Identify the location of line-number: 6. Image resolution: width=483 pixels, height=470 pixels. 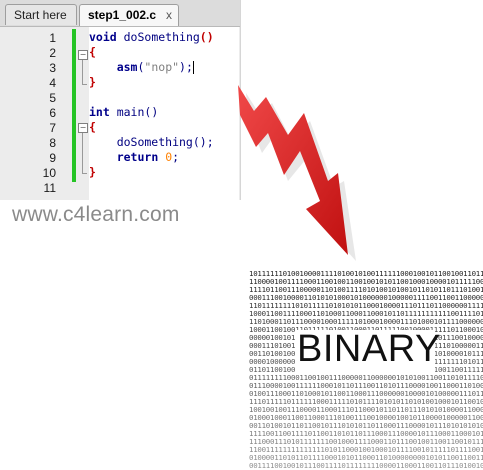
(52, 113).